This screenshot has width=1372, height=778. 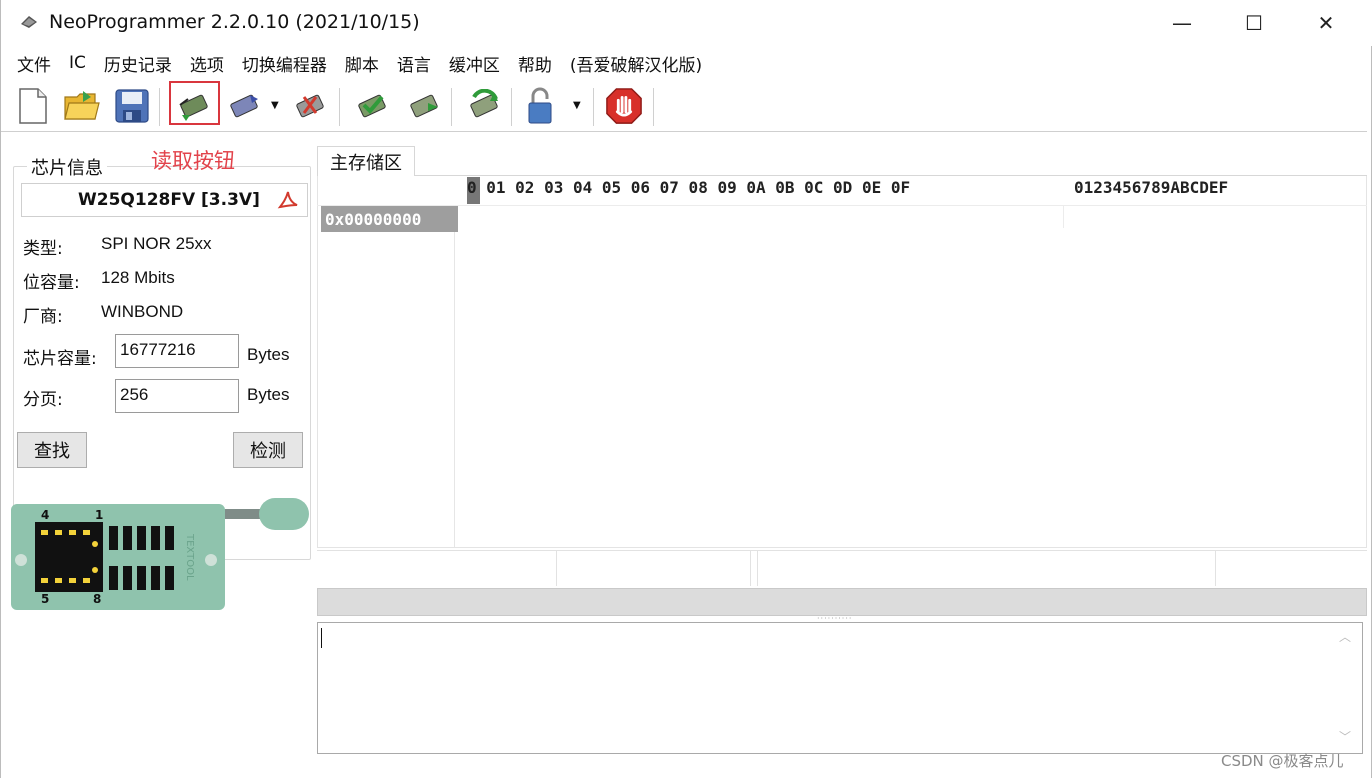 What do you see at coordinates (275, 105) in the screenshot?
I see `write-dropdown-arrow: ▼` at bounding box center [275, 105].